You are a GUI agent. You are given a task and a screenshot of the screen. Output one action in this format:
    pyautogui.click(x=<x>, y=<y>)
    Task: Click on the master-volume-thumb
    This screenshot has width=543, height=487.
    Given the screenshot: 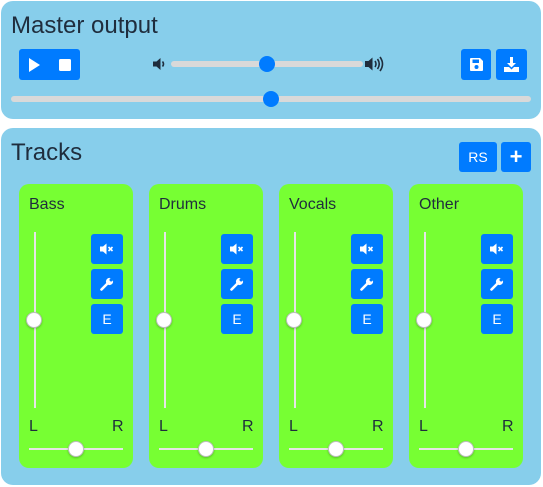 What is the action you would take?
    pyautogui.click(x=267, y=64)
    